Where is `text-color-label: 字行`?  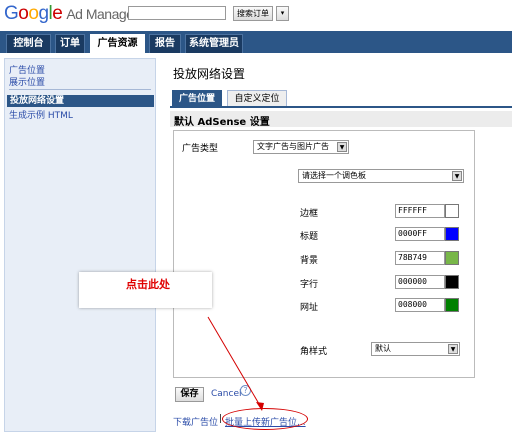
text-color-label: 字行 is located at coordinates (309, 285).